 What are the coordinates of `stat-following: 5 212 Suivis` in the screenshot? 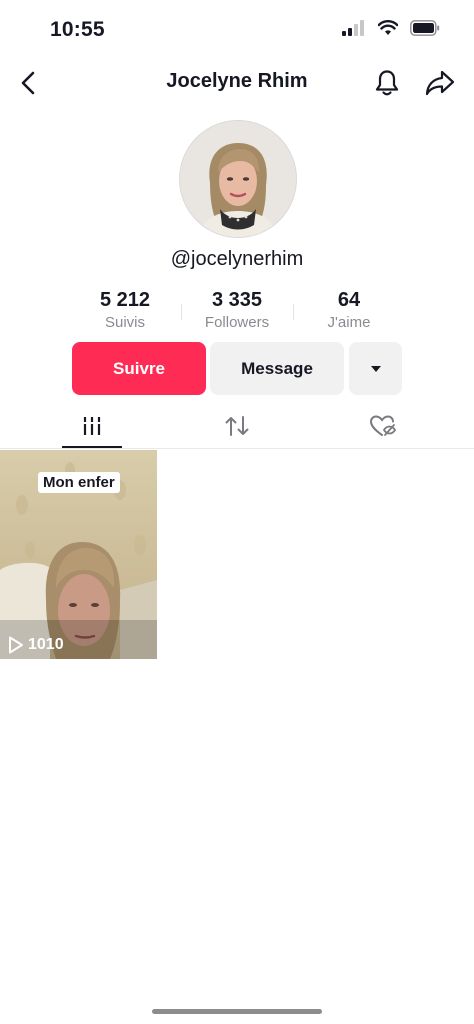 It's located at (125, 311).